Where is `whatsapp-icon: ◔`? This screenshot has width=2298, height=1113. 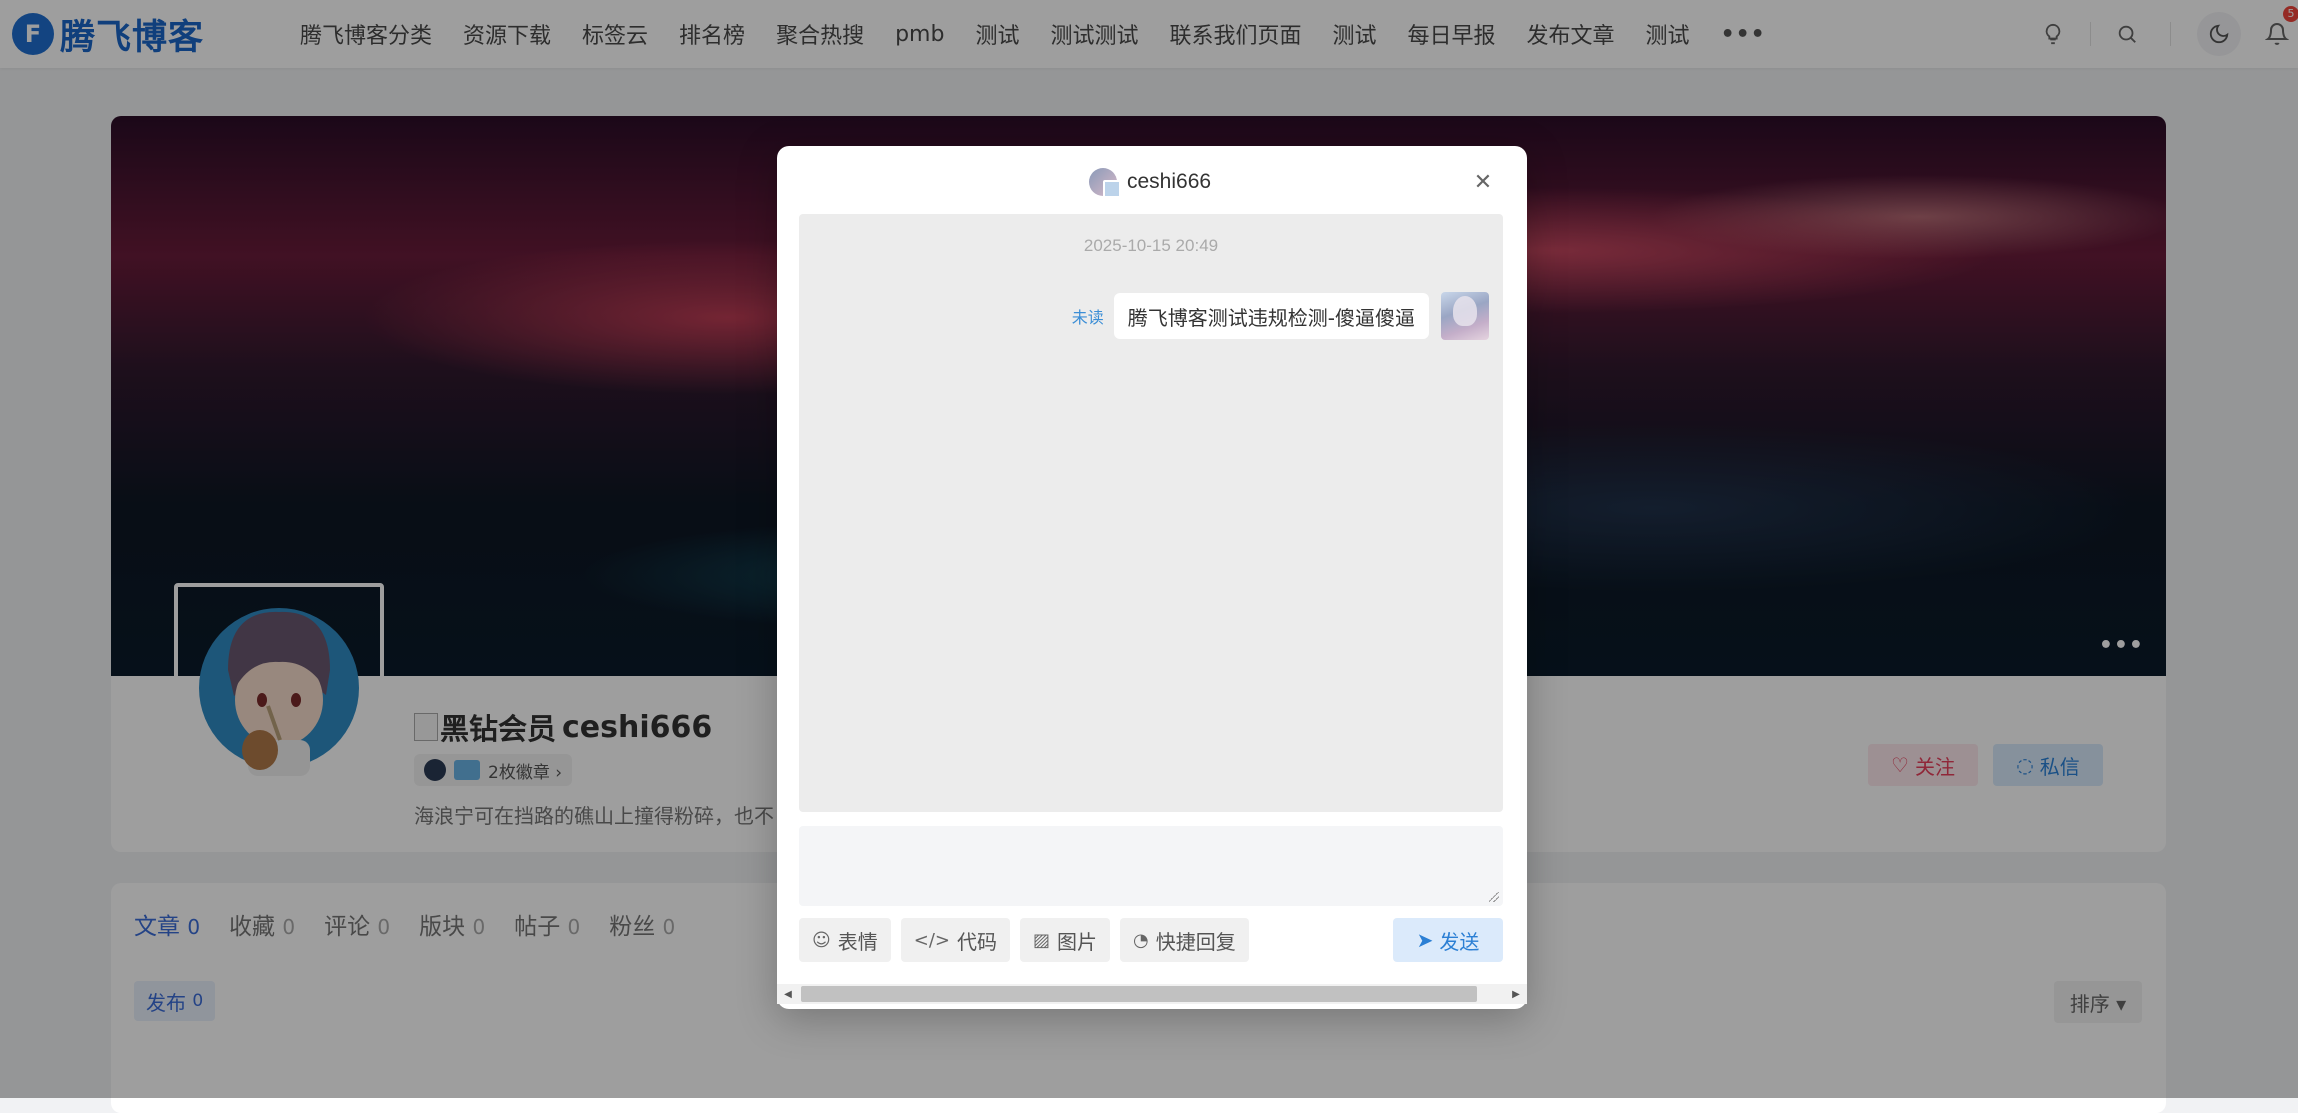
whatsapp-icon: ◔ is located at coordinates (1141, 940).